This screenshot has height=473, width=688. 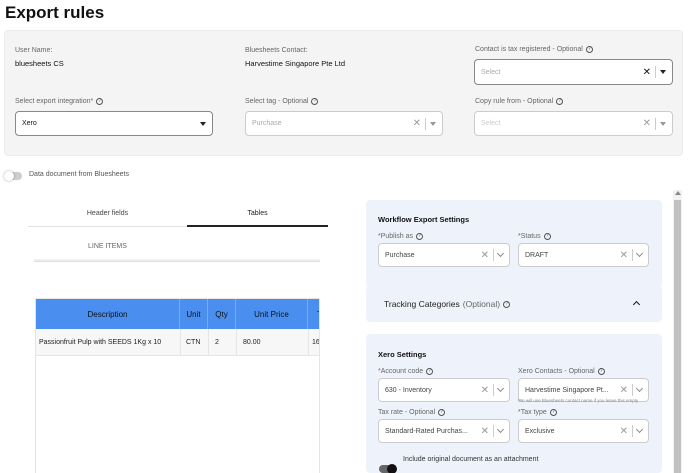 What do you see at coordinates (100, 342) in the screenshot?
I see `cell-description: Passionfruit Pulp with SEEDS 1Kg x 10` at bounding box center [100, 342].